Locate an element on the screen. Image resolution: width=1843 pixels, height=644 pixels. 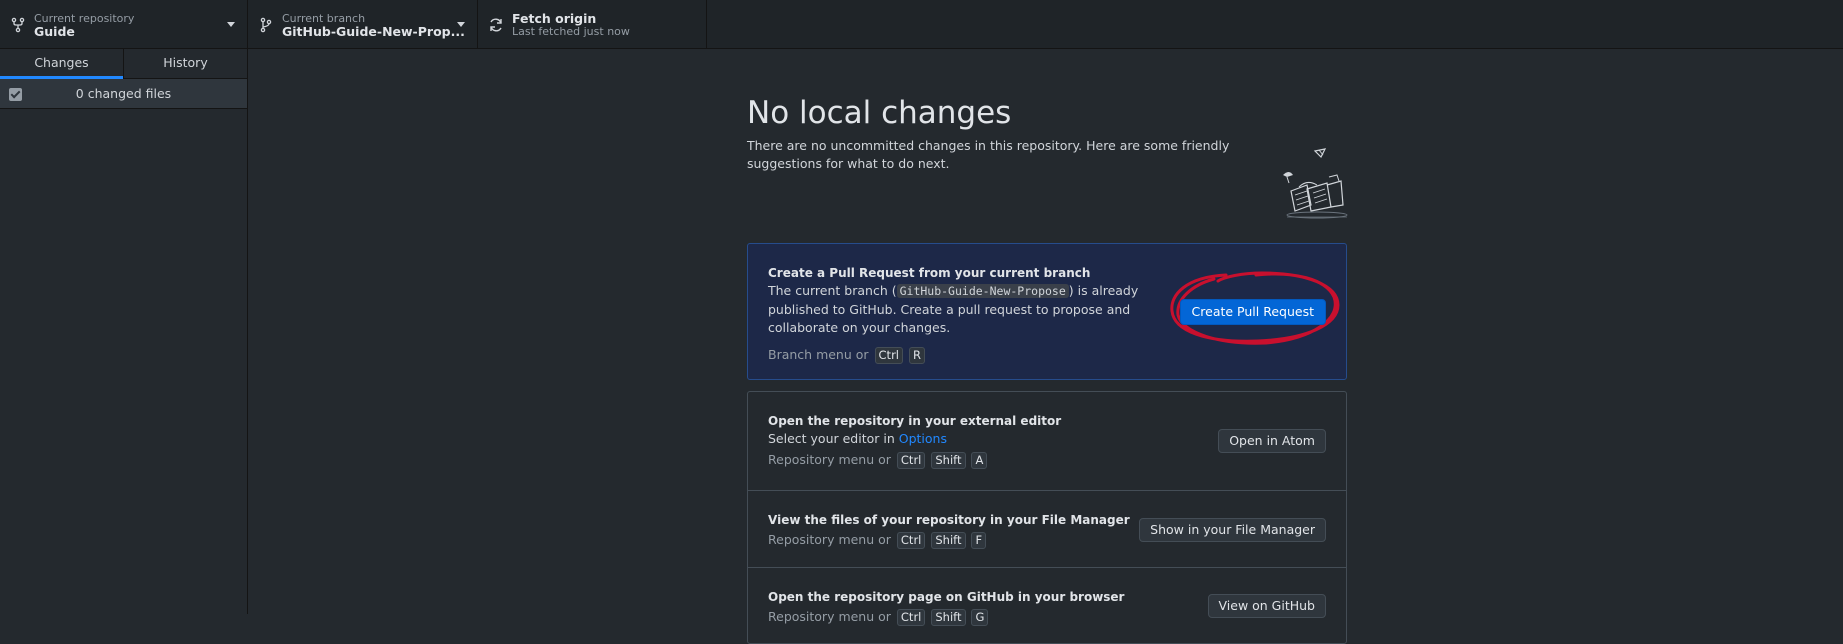
show-in-file-manager-button: Show in your File Manager is located at coordinates (1232, 530).